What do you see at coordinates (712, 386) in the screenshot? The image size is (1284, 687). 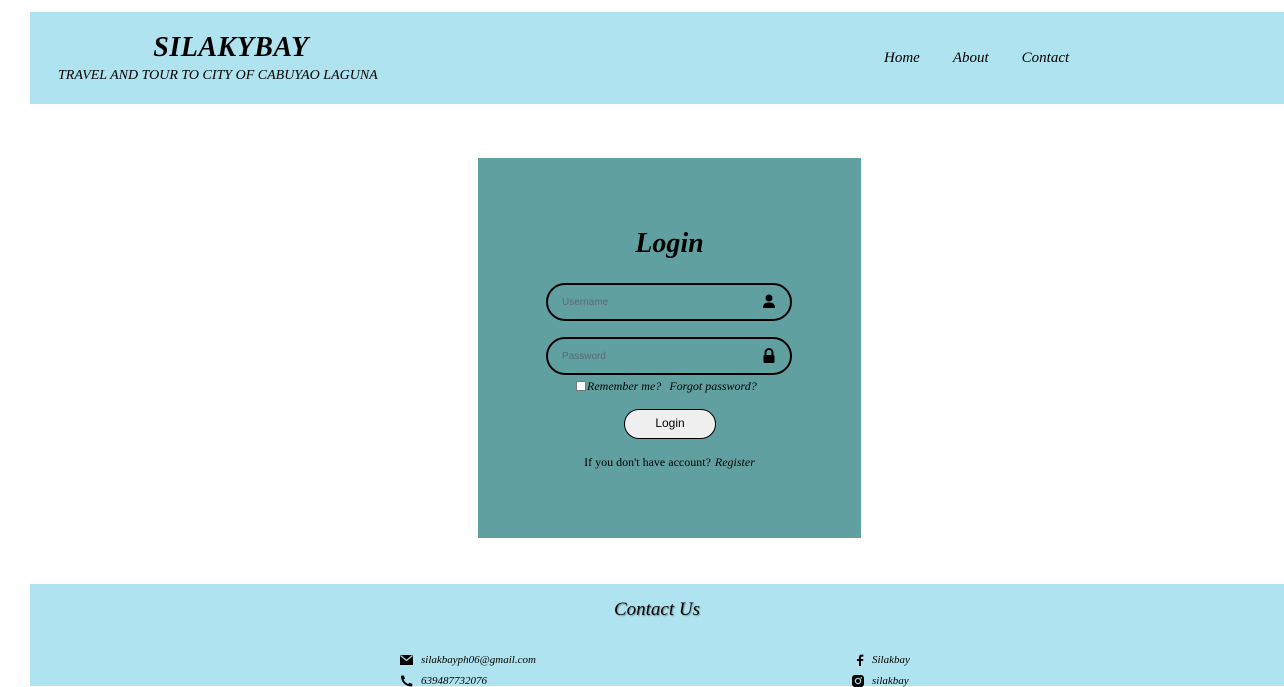 I see `forgot-password-link: Forgot password?` at bounding box center [712, 386].